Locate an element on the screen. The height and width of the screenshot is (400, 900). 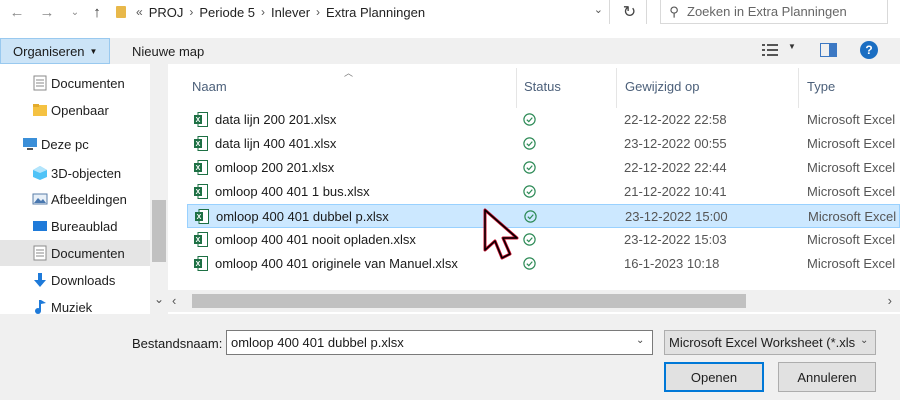
nav-item-documents-selected: Documenten is located at coordinates (75, 253).